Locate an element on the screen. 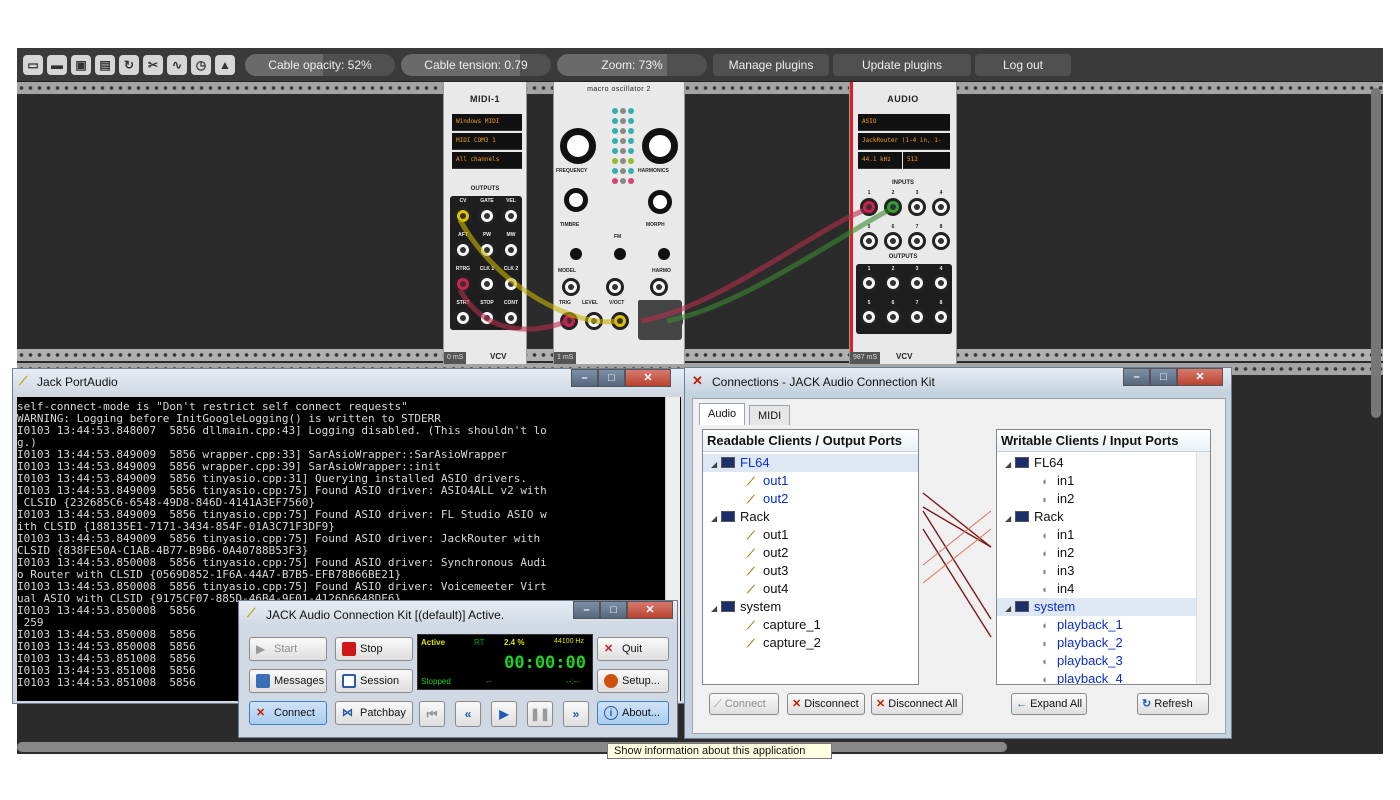 The image size is (1400, 800). port-node: ◖ playback_2 is located at coordinates (1103, 643).